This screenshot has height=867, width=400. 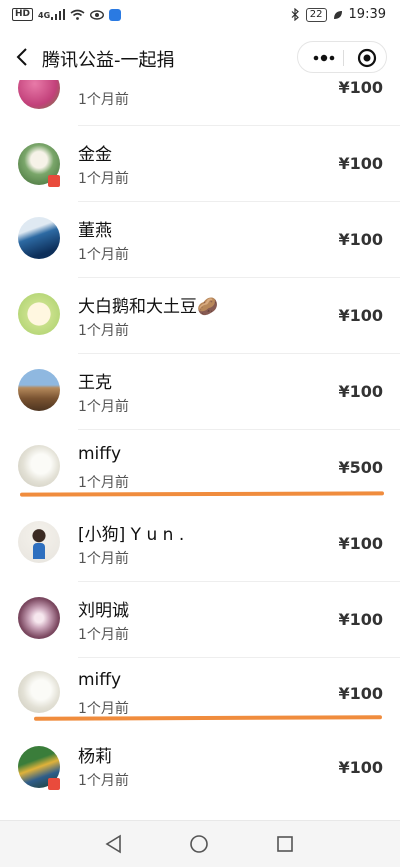 What do you see at coordinates (52, 14) in the screenshot?
I see `4g-signal-icon: 4G` at bounding box center [52, 14].